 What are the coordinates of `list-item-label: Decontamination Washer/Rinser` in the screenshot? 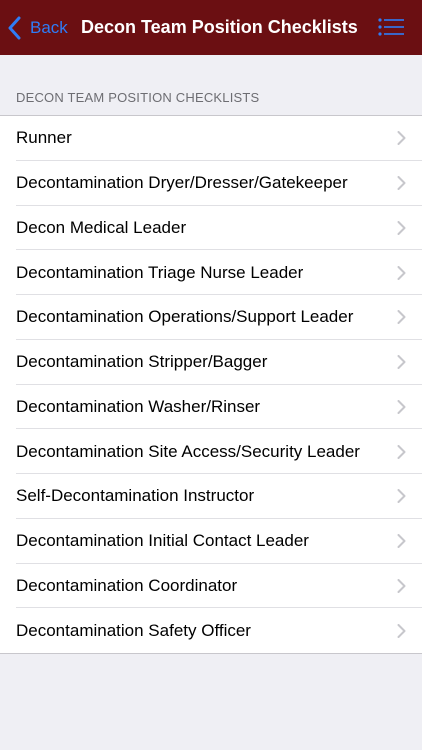 It's located at (138, 406).